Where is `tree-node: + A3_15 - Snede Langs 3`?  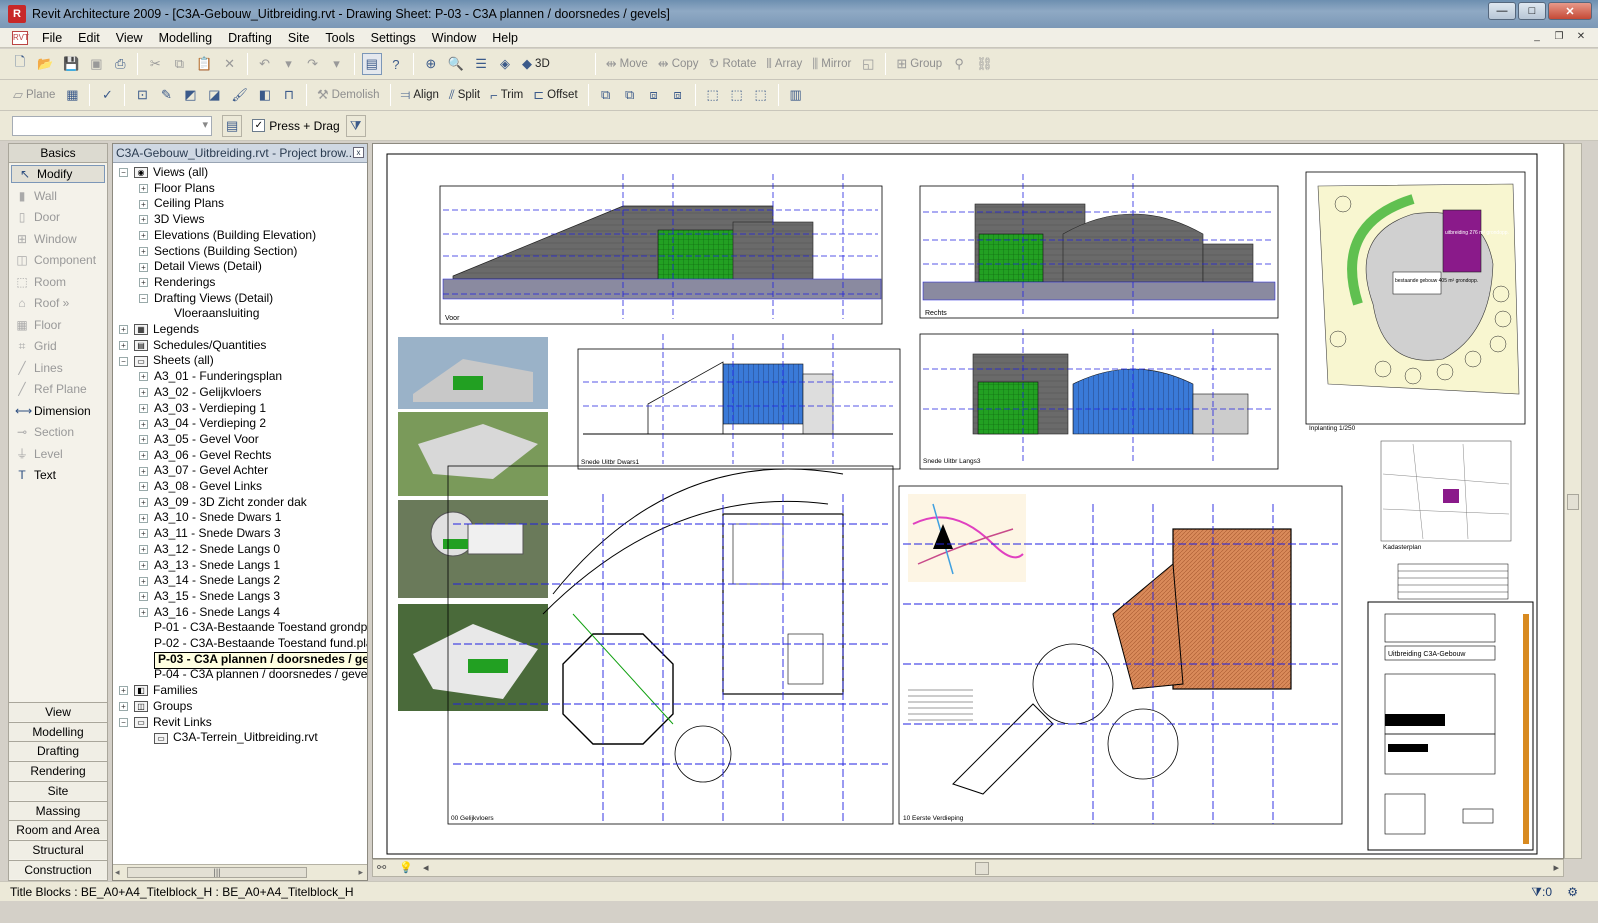 tree-node: + A3_15 - Snede Langs 3 is located at coordinates (209, 597).